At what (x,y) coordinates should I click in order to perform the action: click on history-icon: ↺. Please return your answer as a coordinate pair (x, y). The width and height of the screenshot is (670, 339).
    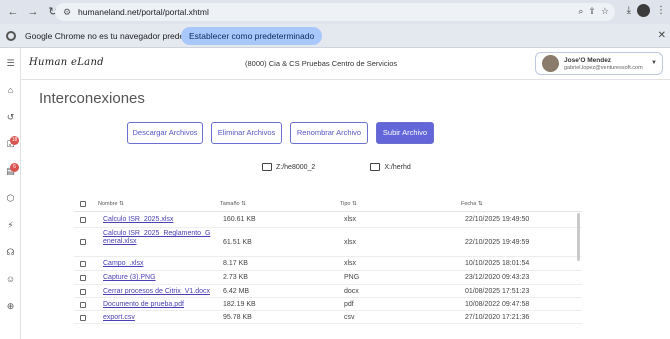
    Looking at the image, I should click on (10, 117).